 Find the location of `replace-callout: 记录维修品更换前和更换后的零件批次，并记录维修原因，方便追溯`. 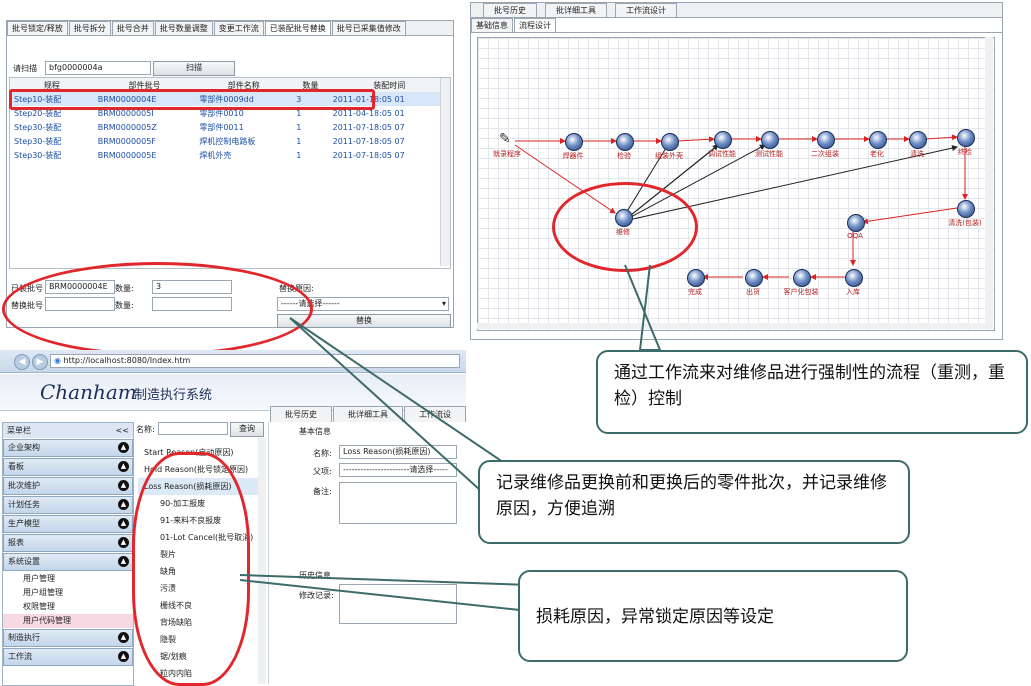

replace-callout: 记录维修品更换前和更换后的零件批次，并记录维修原因，方便追溯 is located at coordinates (694, 502).